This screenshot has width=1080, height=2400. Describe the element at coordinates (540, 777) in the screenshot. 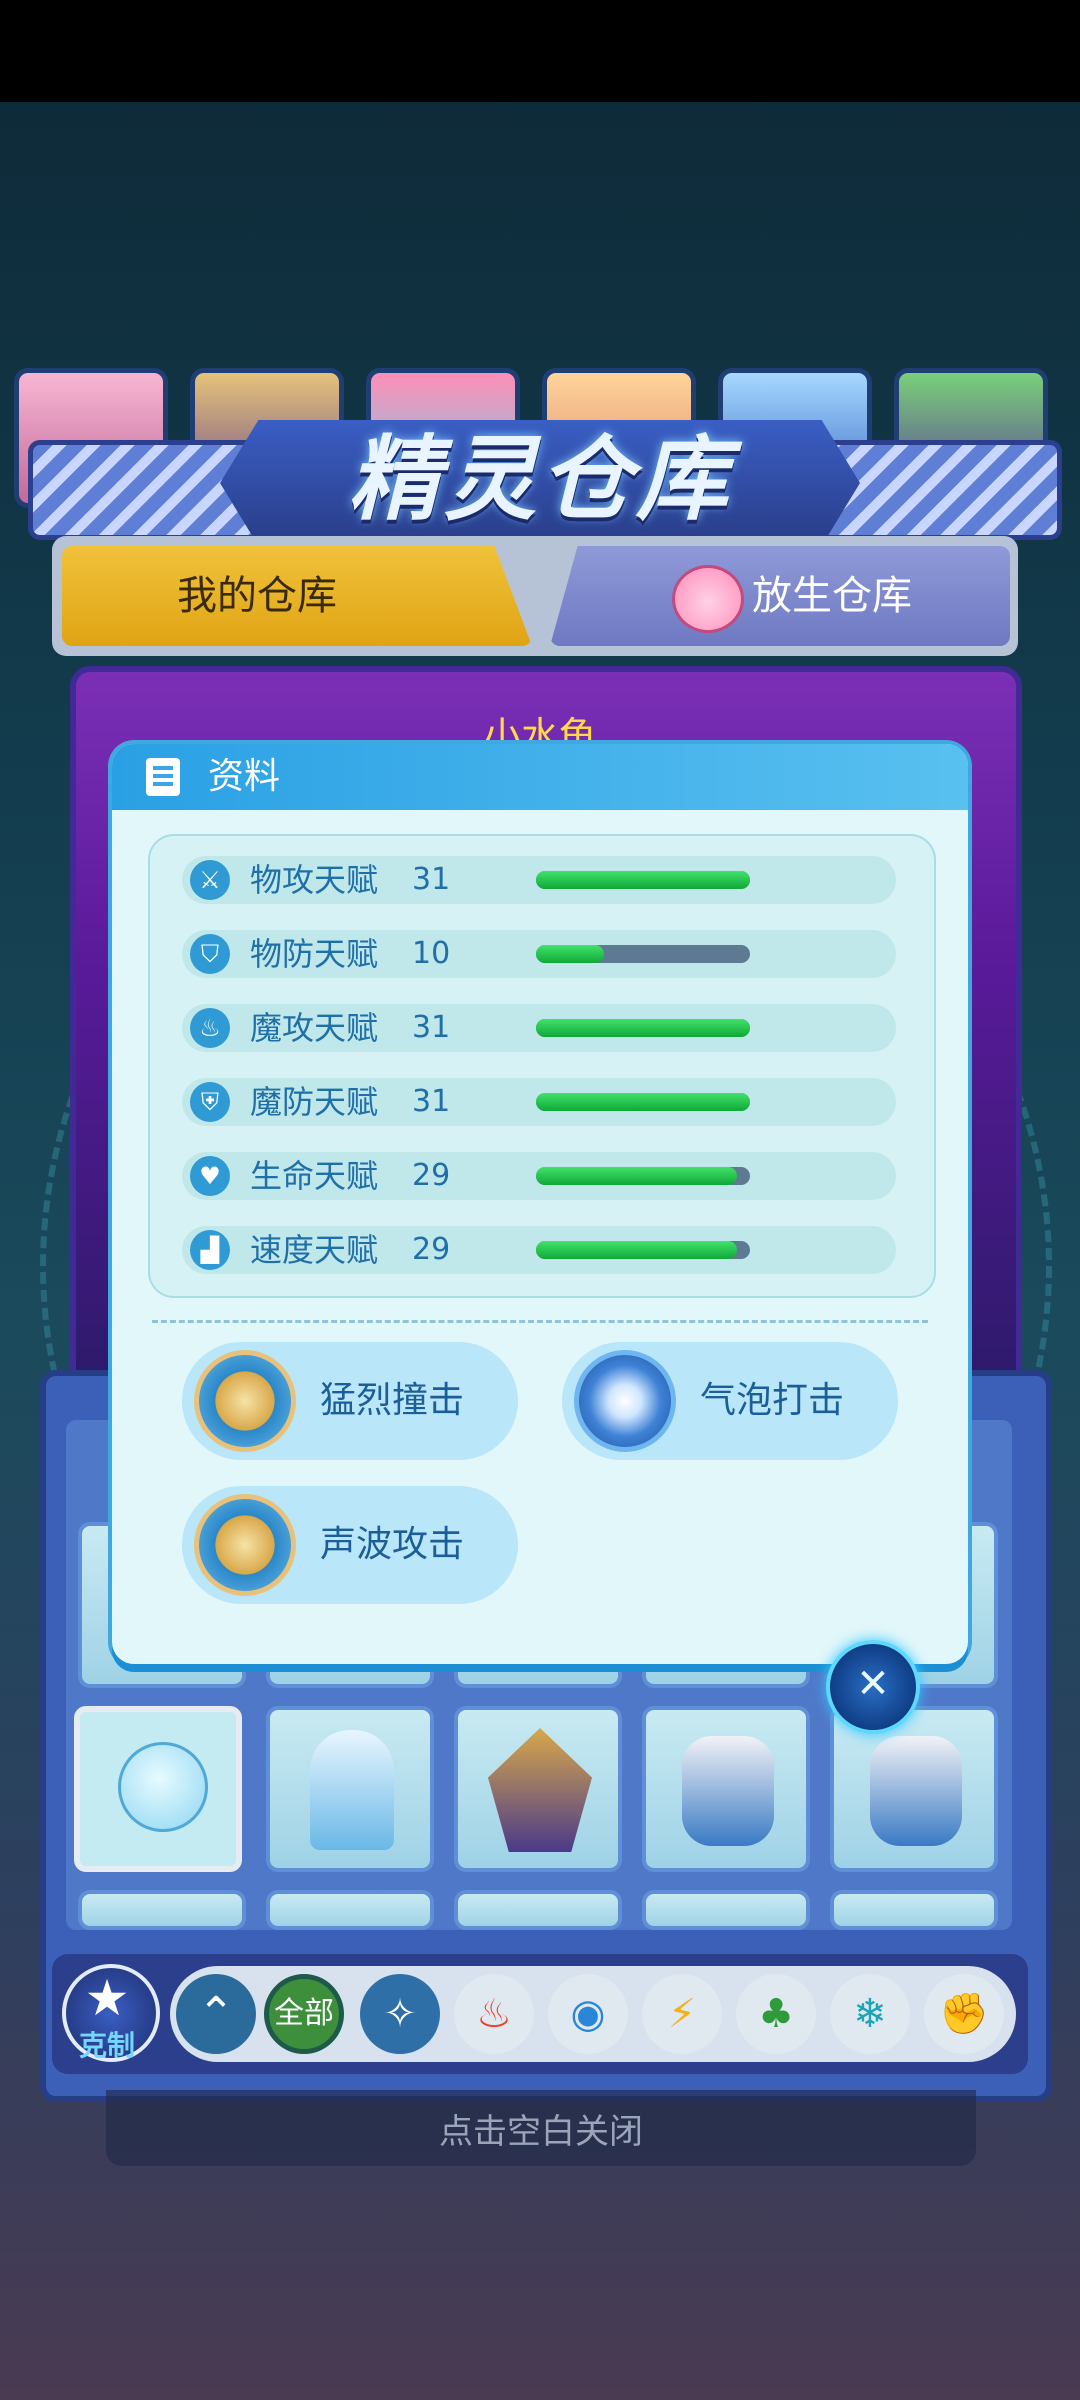

I see `modal-header: 资料` at that location.